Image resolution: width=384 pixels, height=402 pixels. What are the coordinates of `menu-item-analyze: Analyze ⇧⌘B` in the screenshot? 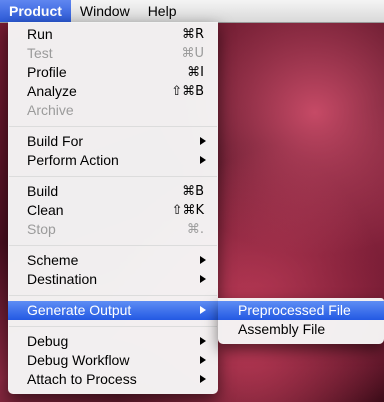 It's located at (113, 91).